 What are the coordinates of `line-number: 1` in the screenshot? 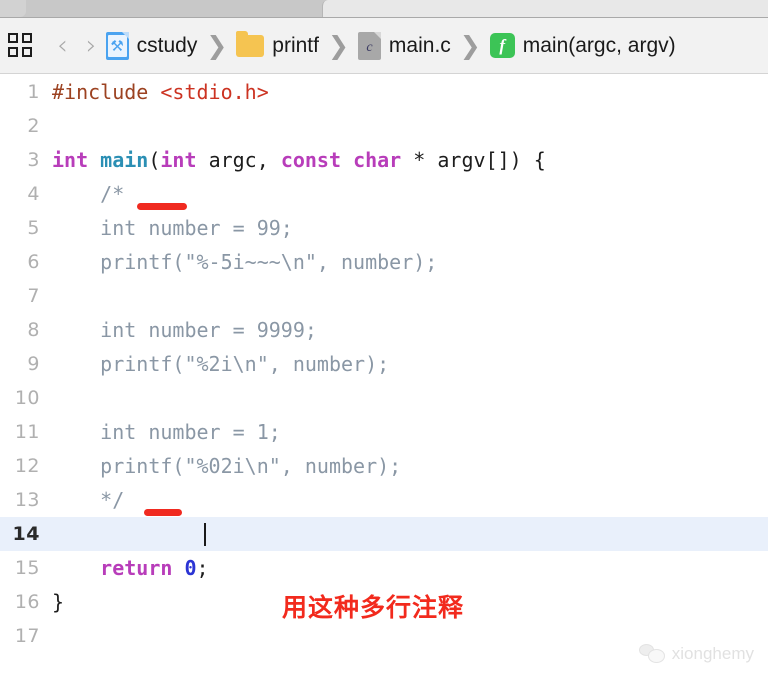 It's located at (33, 92).